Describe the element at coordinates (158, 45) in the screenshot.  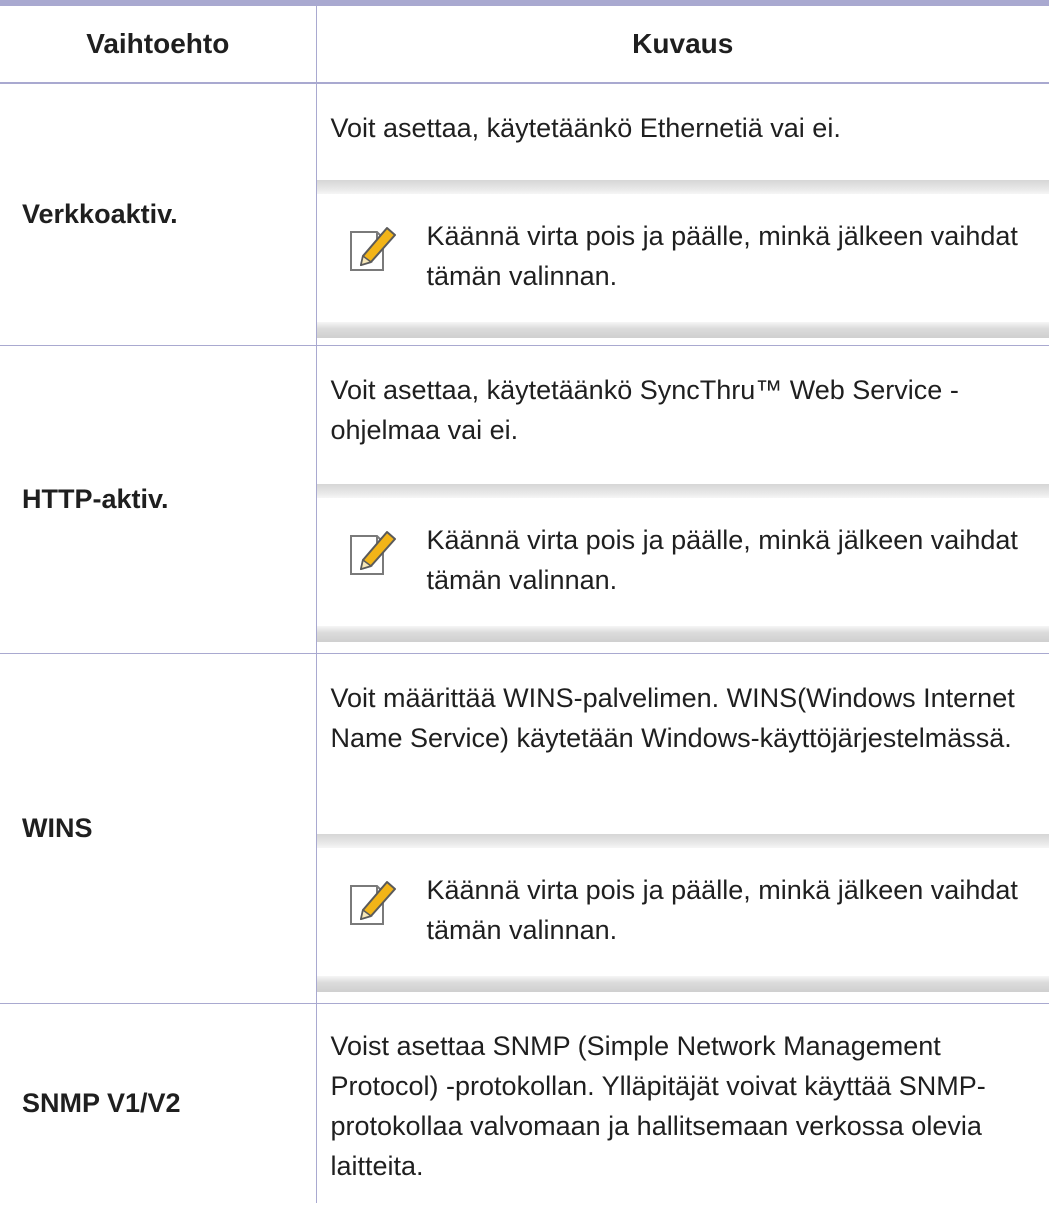
I see `header-option: Vaihtoehto` at that location.